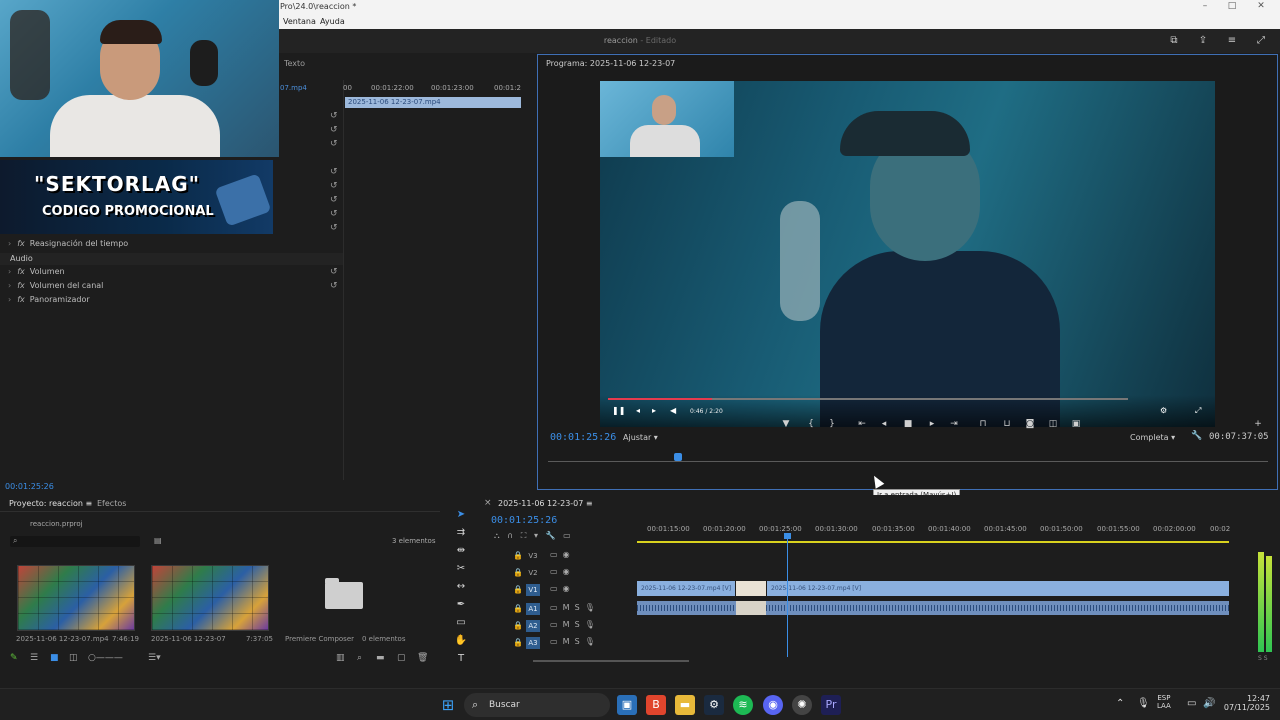 The image size is (1280, 720). Describe the element at coordinates (773, 705) in the screenshot. I see `discord-icon: ◉` at that location.